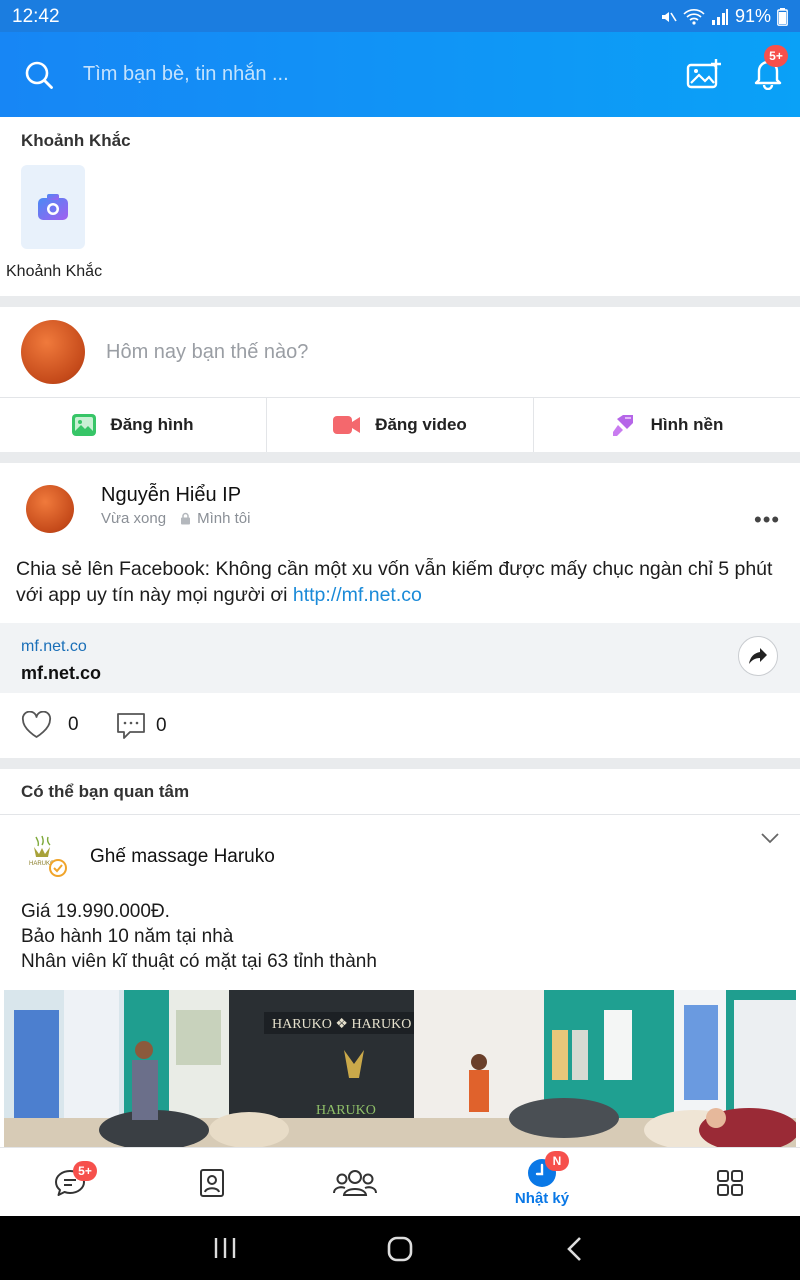 The width and height of the screenshot is (800, 1280). Describe the element at coordinates (400, 658) in the screenshot. I see `link-preview: mf.net.co mf.net.co` at that location.